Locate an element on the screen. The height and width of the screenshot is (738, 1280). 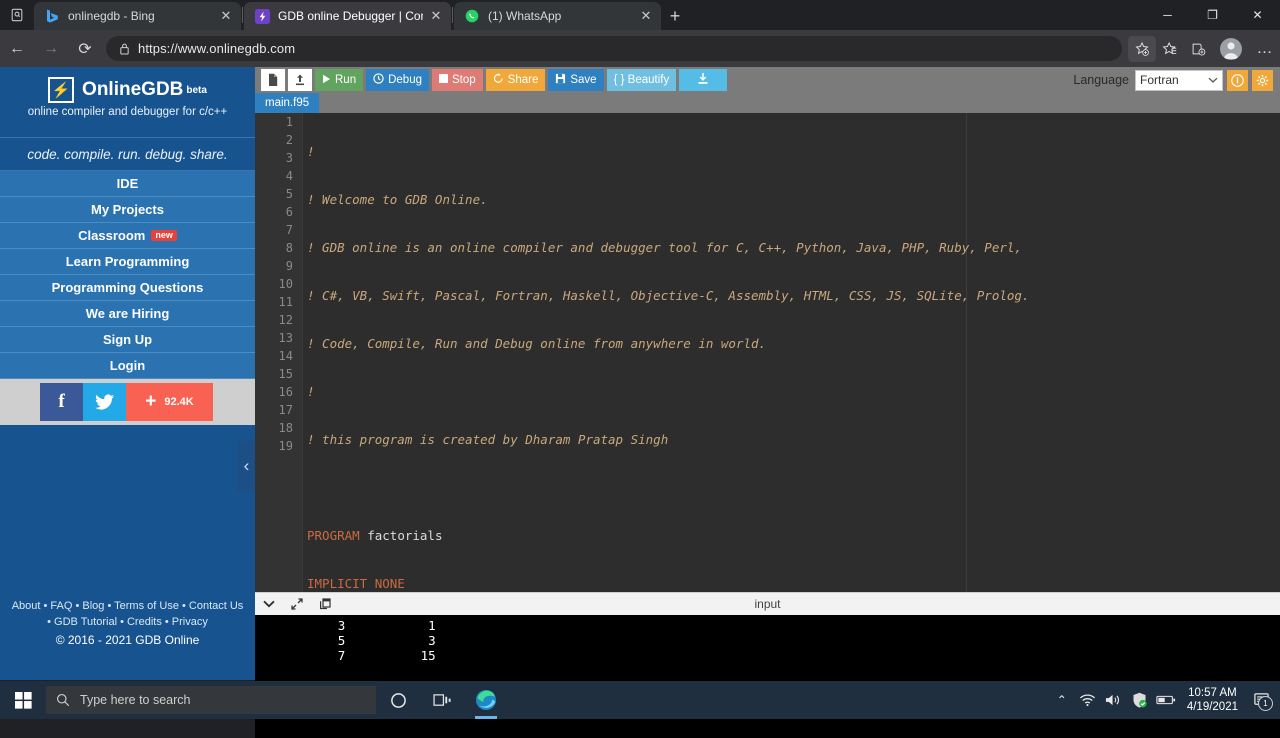
browser-tab-title: onlinegdb - Bing is located at coordinates (111, 16).